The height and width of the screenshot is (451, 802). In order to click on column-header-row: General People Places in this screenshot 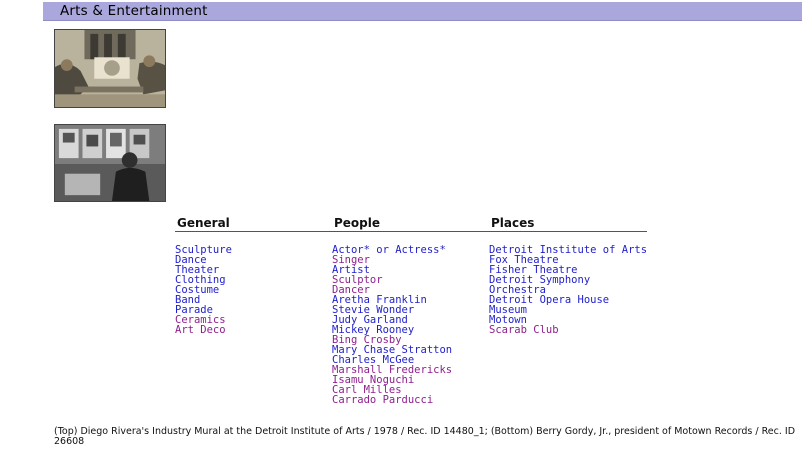, I will do `click(411, 224)`.